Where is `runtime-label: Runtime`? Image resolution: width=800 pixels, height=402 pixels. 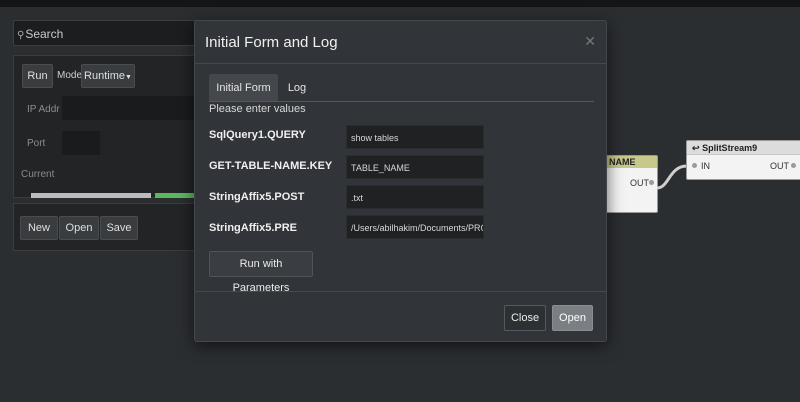 runtime-label: Runtime is located at coordinates (105, 76).